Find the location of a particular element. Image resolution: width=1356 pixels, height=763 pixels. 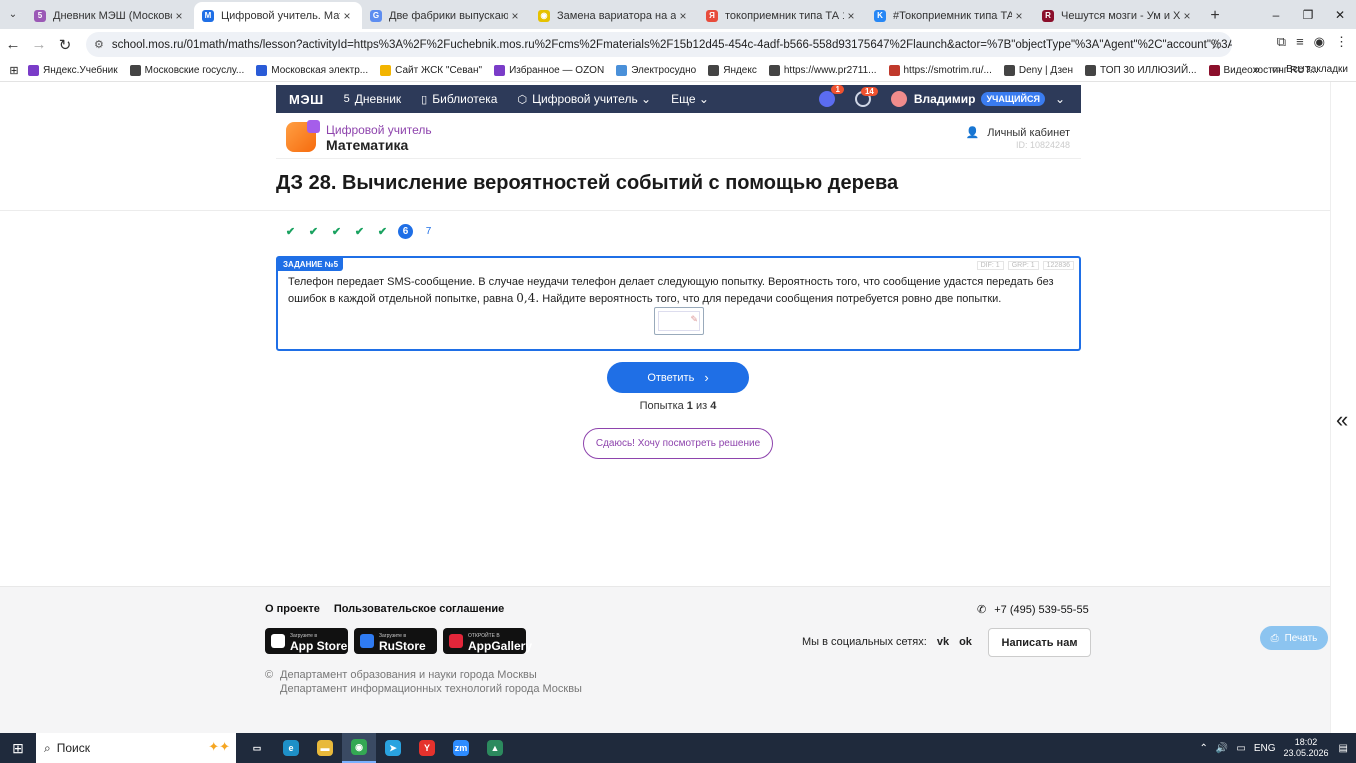

explorer-icon: ▬ is located at coordinates (325, 748).